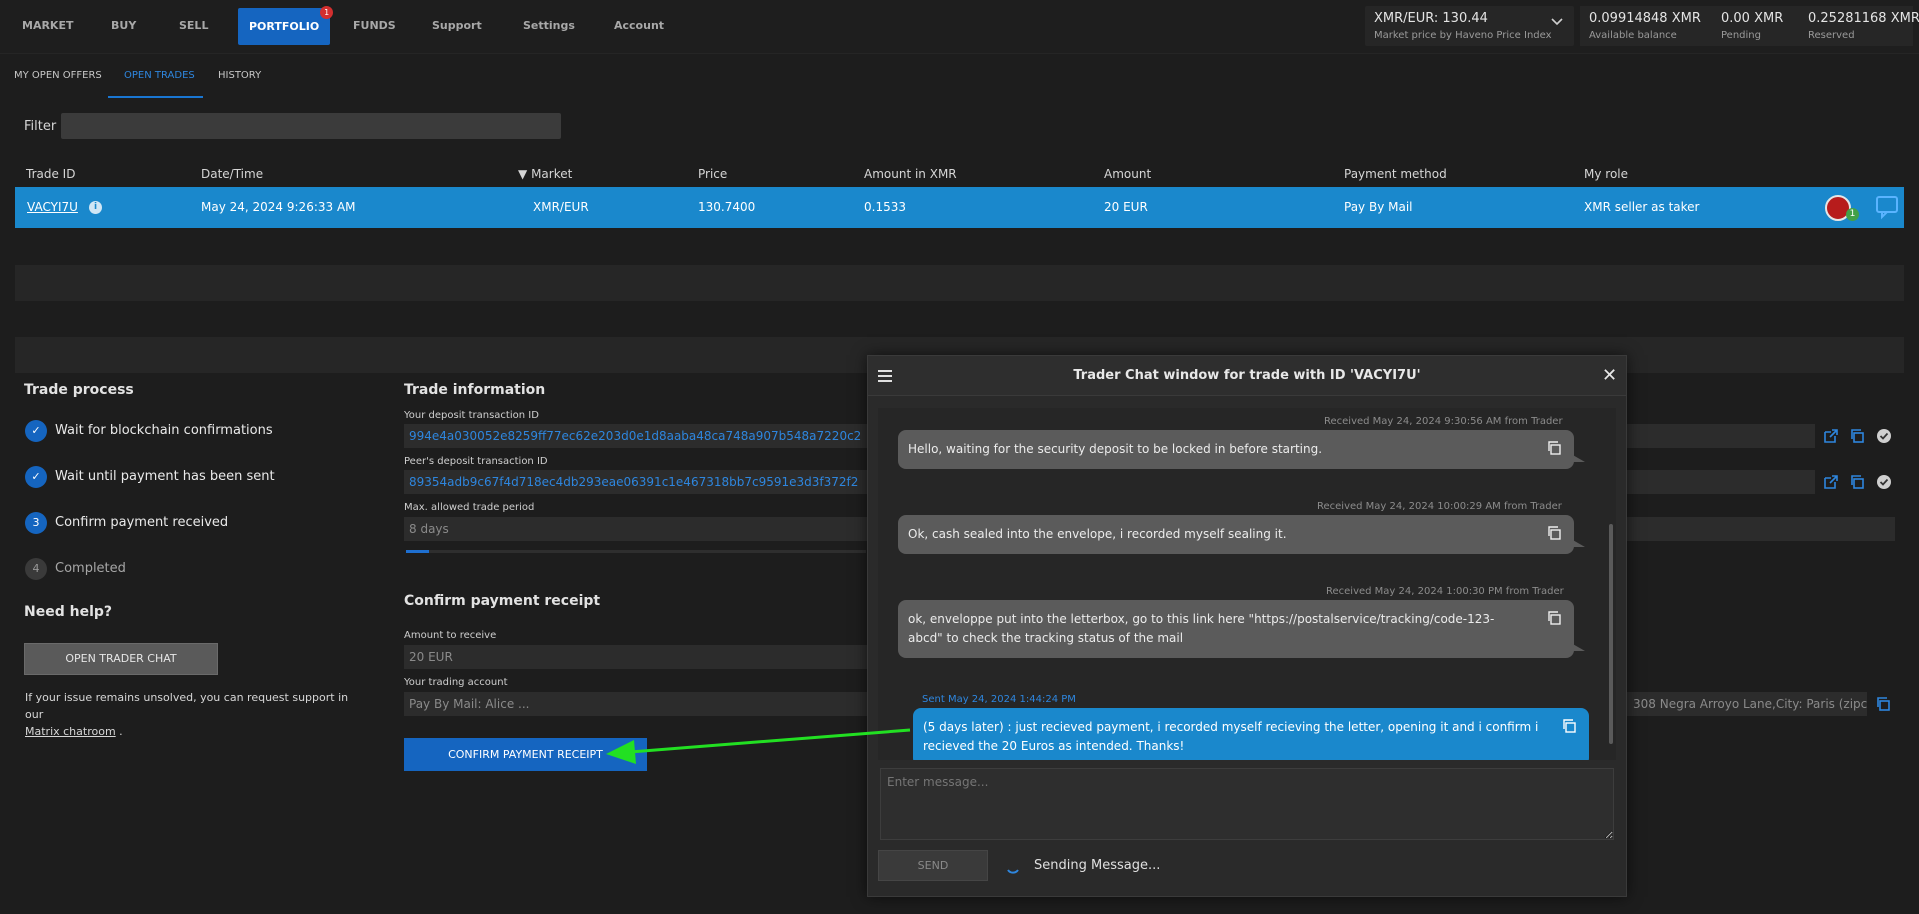 Image resolution: width=1919 pixels, height=914 pixels. What do you see at coordinates (758, 746) in the screenshot?
I see `annotation-arrow` at bounding box center [758, 746].